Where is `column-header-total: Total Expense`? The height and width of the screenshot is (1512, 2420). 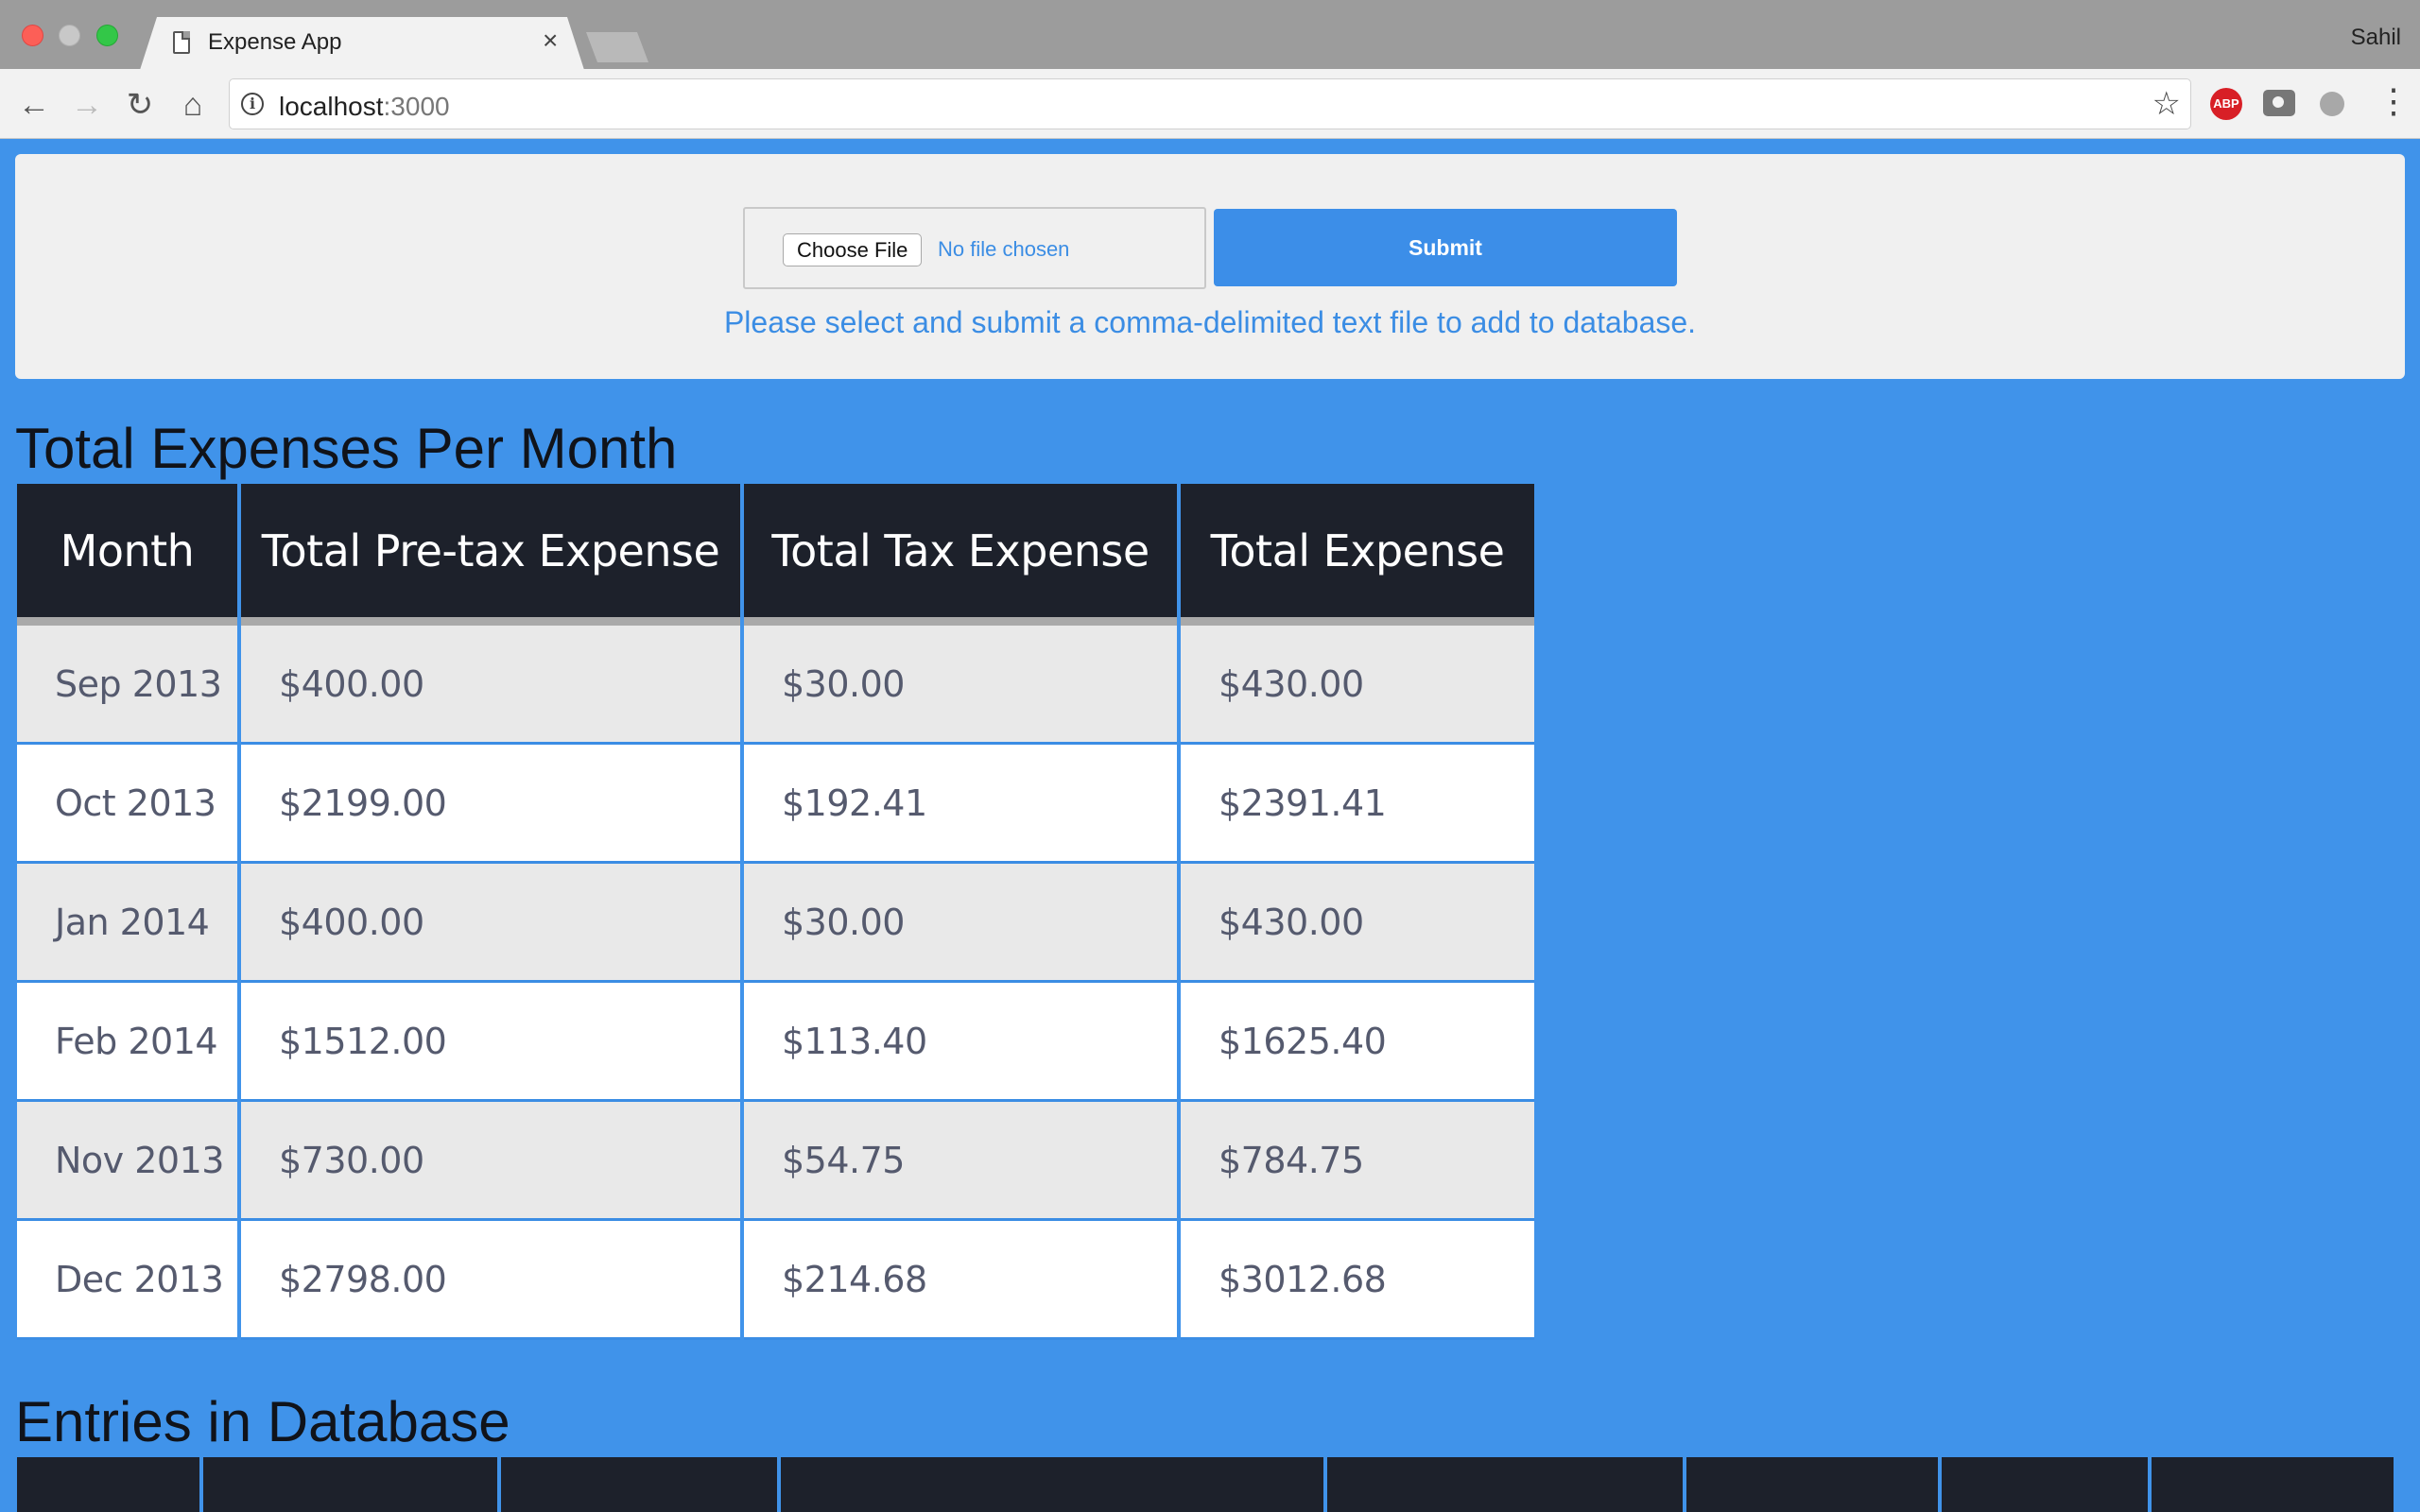
column-header-total: Total Expense is located at coordinates (1357, 555).